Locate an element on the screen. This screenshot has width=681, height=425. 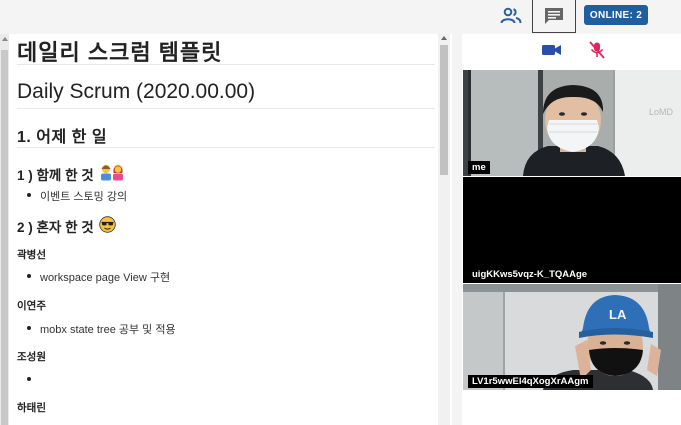
video-tile-me: LoMD me is located at coordinates (572, 123).